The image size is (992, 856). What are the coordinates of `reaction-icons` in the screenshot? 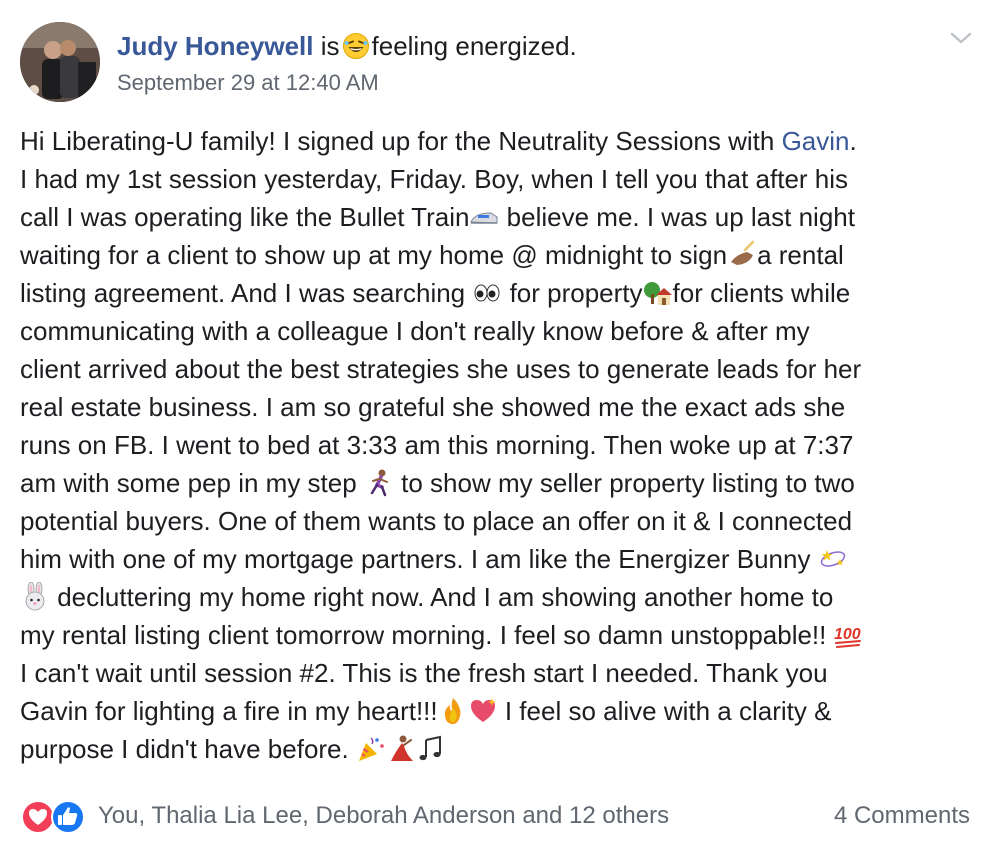 It's located at (55, 817).